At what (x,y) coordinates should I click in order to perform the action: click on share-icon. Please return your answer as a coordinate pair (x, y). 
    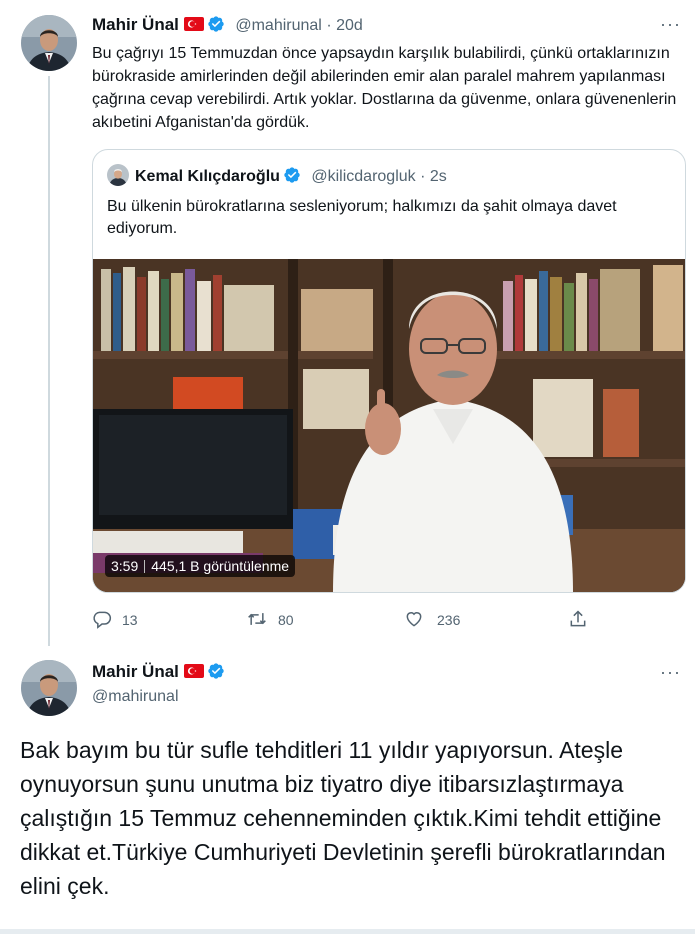
    Looking at the image, I should click on (578, 620).